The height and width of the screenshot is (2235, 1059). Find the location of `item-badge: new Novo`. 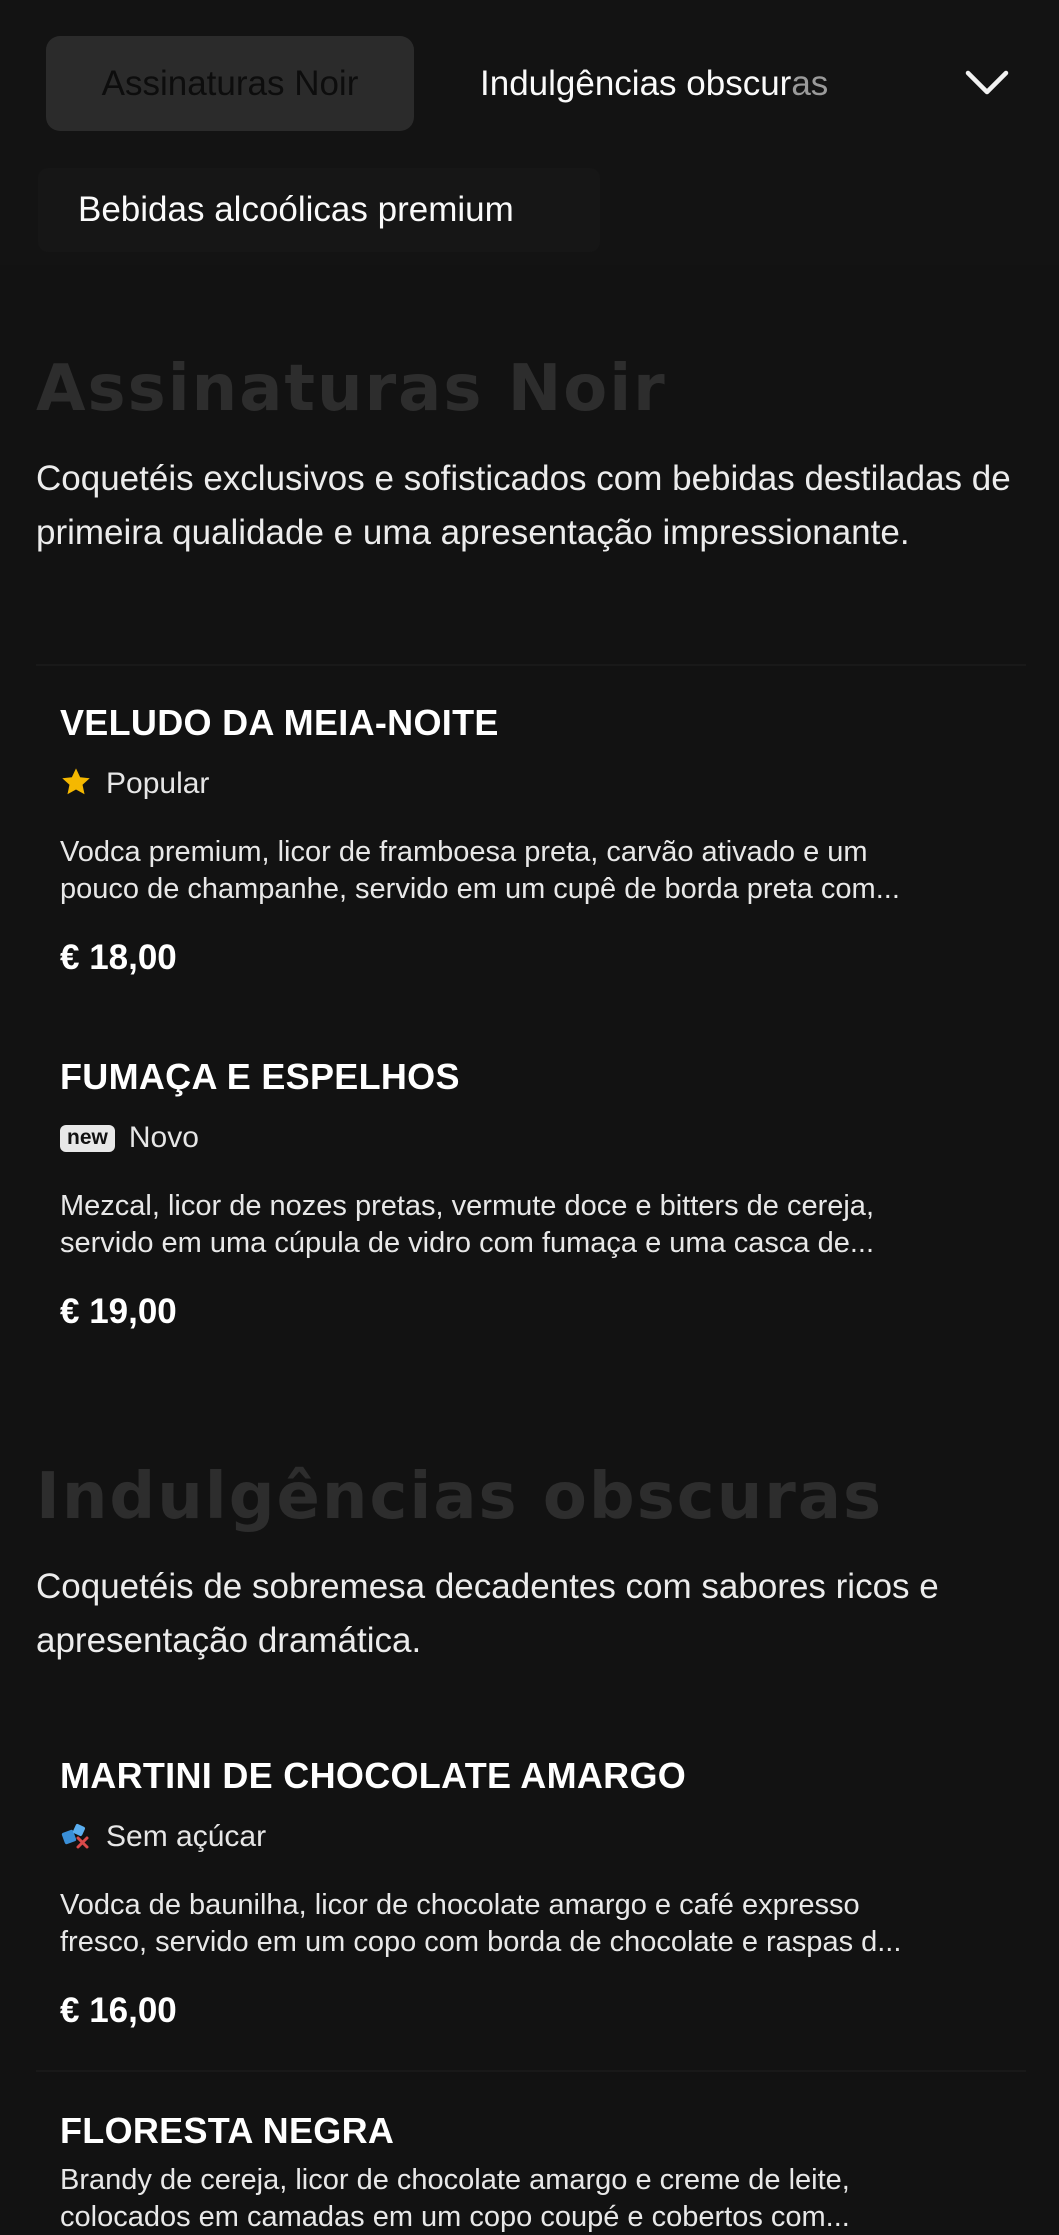

item-badge: new Novo is located at coordinates (540, 1138).